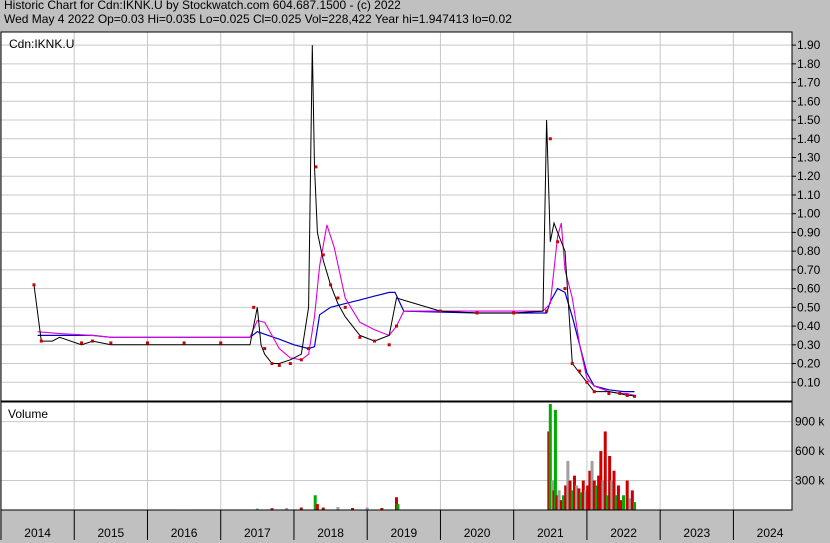 The height and width of the screenshot is (543, 830). I want to click on volume-tick-label: 600 k, so click(810, 451).